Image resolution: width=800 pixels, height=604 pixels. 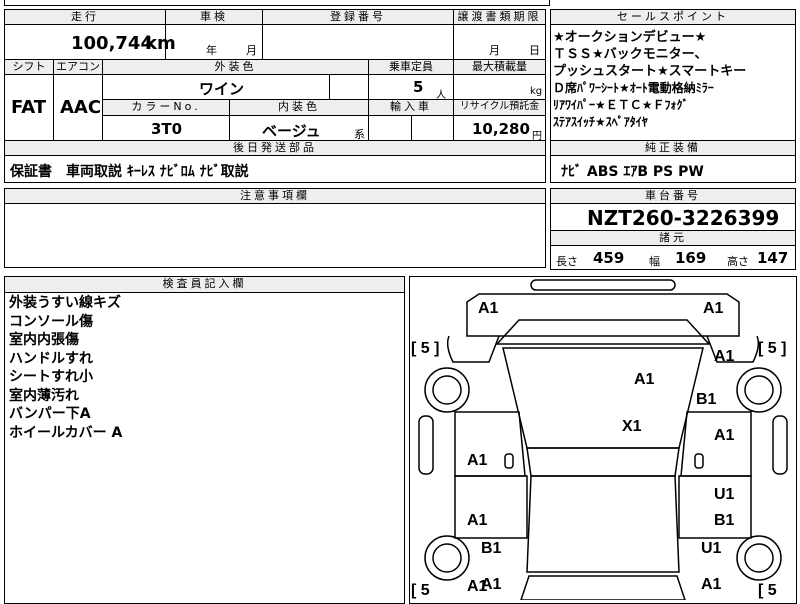 I want to click on damage-mark: X1, so click(x=632, y=426).